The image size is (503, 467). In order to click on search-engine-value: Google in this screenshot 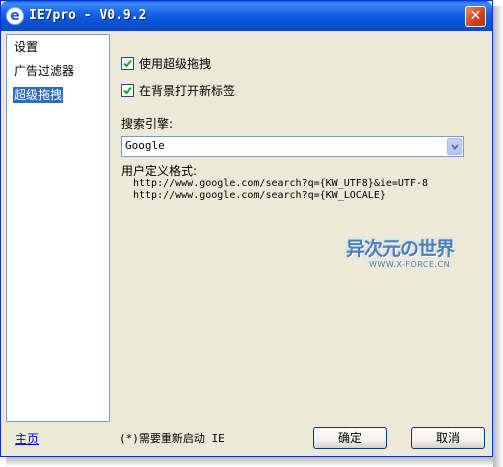, I will do `click(145, 145)`.